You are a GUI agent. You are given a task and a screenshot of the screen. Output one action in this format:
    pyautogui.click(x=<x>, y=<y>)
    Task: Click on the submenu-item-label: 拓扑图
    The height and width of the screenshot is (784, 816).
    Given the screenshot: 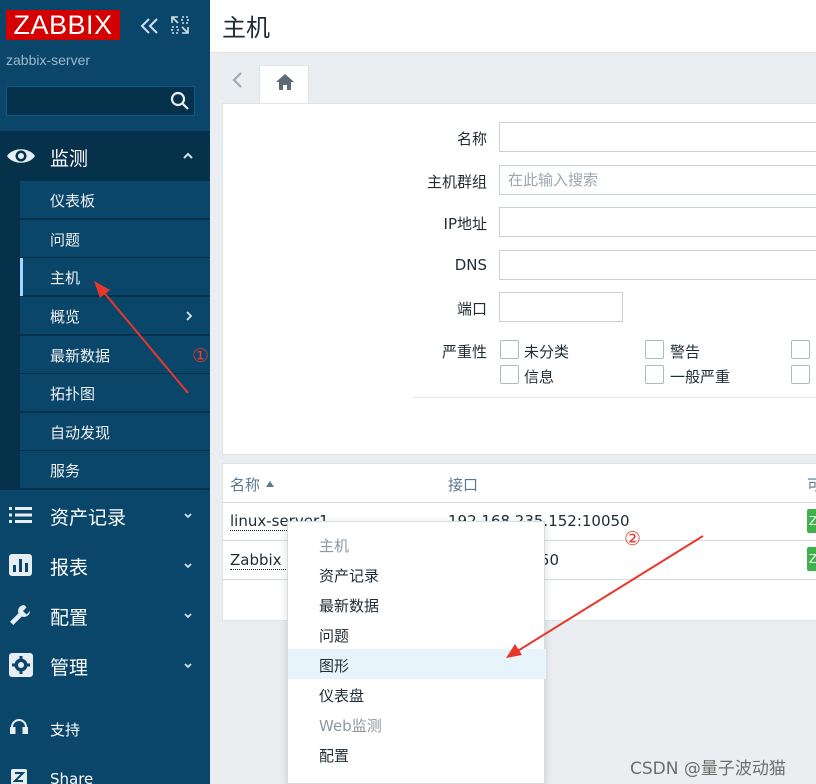 What is the action you would take?
    pyautogui.click(x=73, y=394)
    